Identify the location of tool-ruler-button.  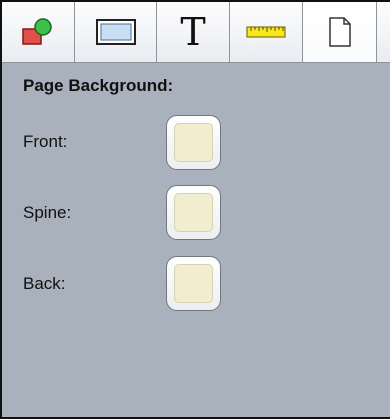
(266, 32).